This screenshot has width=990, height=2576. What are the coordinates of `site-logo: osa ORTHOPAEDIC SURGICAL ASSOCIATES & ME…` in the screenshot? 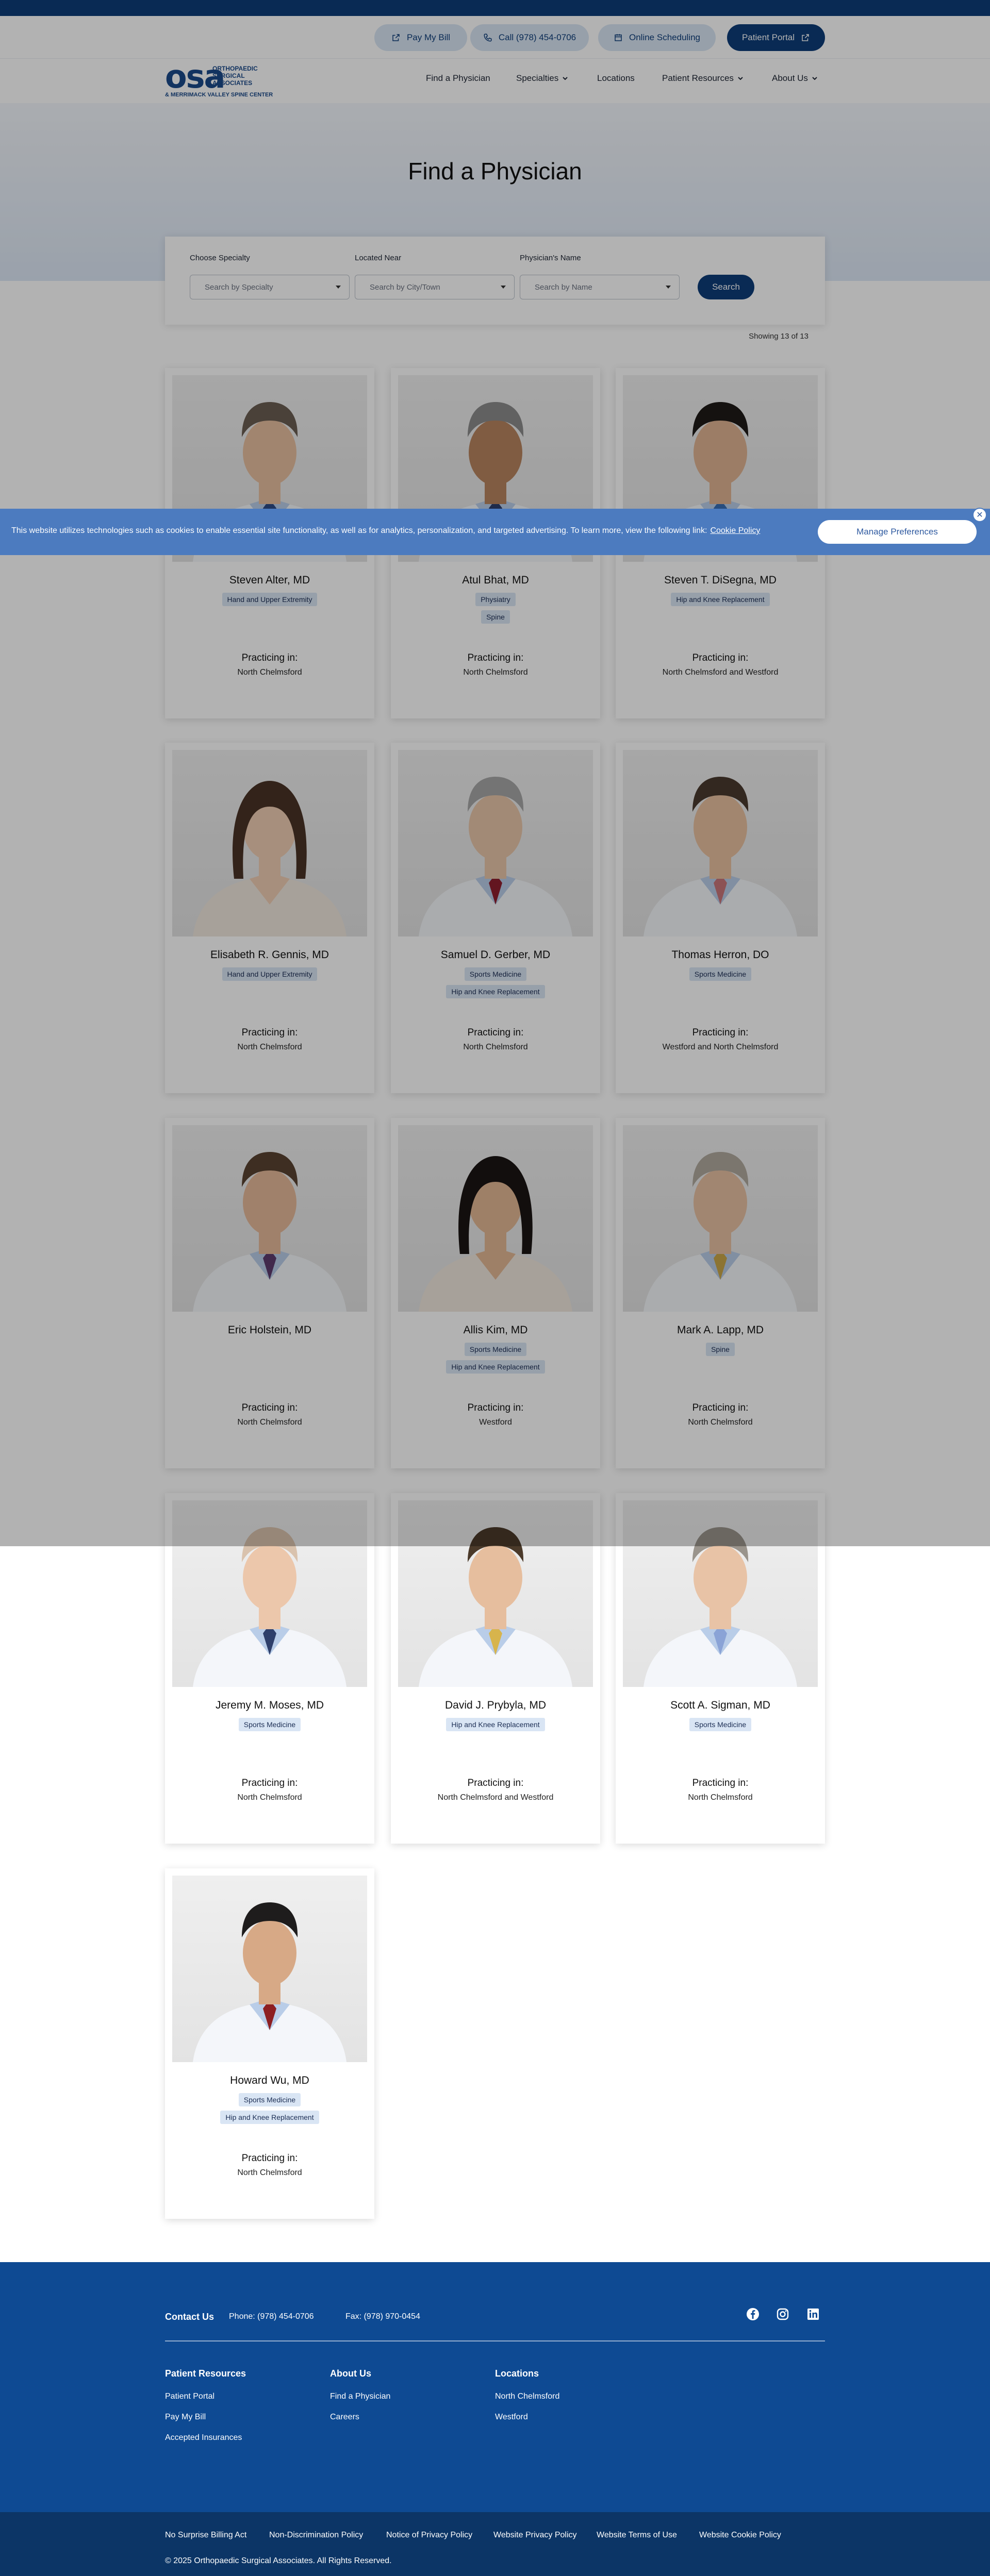 It's located at (227, 80).